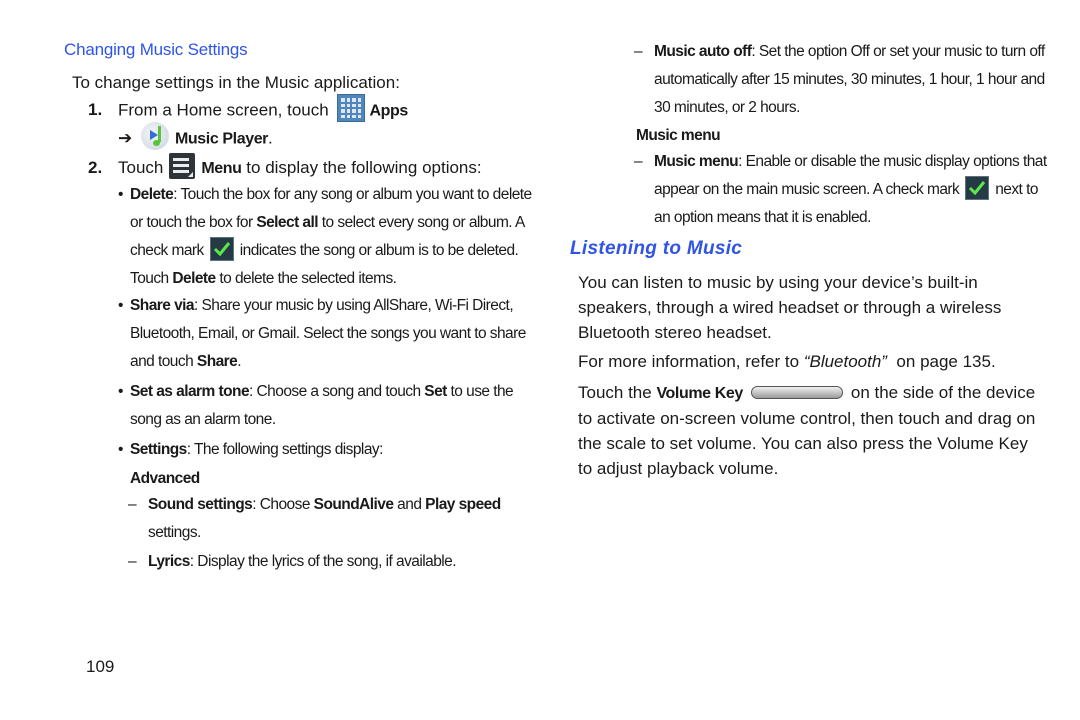  Describe the element at coordinates (169, 561) in the screenshot. I see `item-label: Lyrics` at that location.